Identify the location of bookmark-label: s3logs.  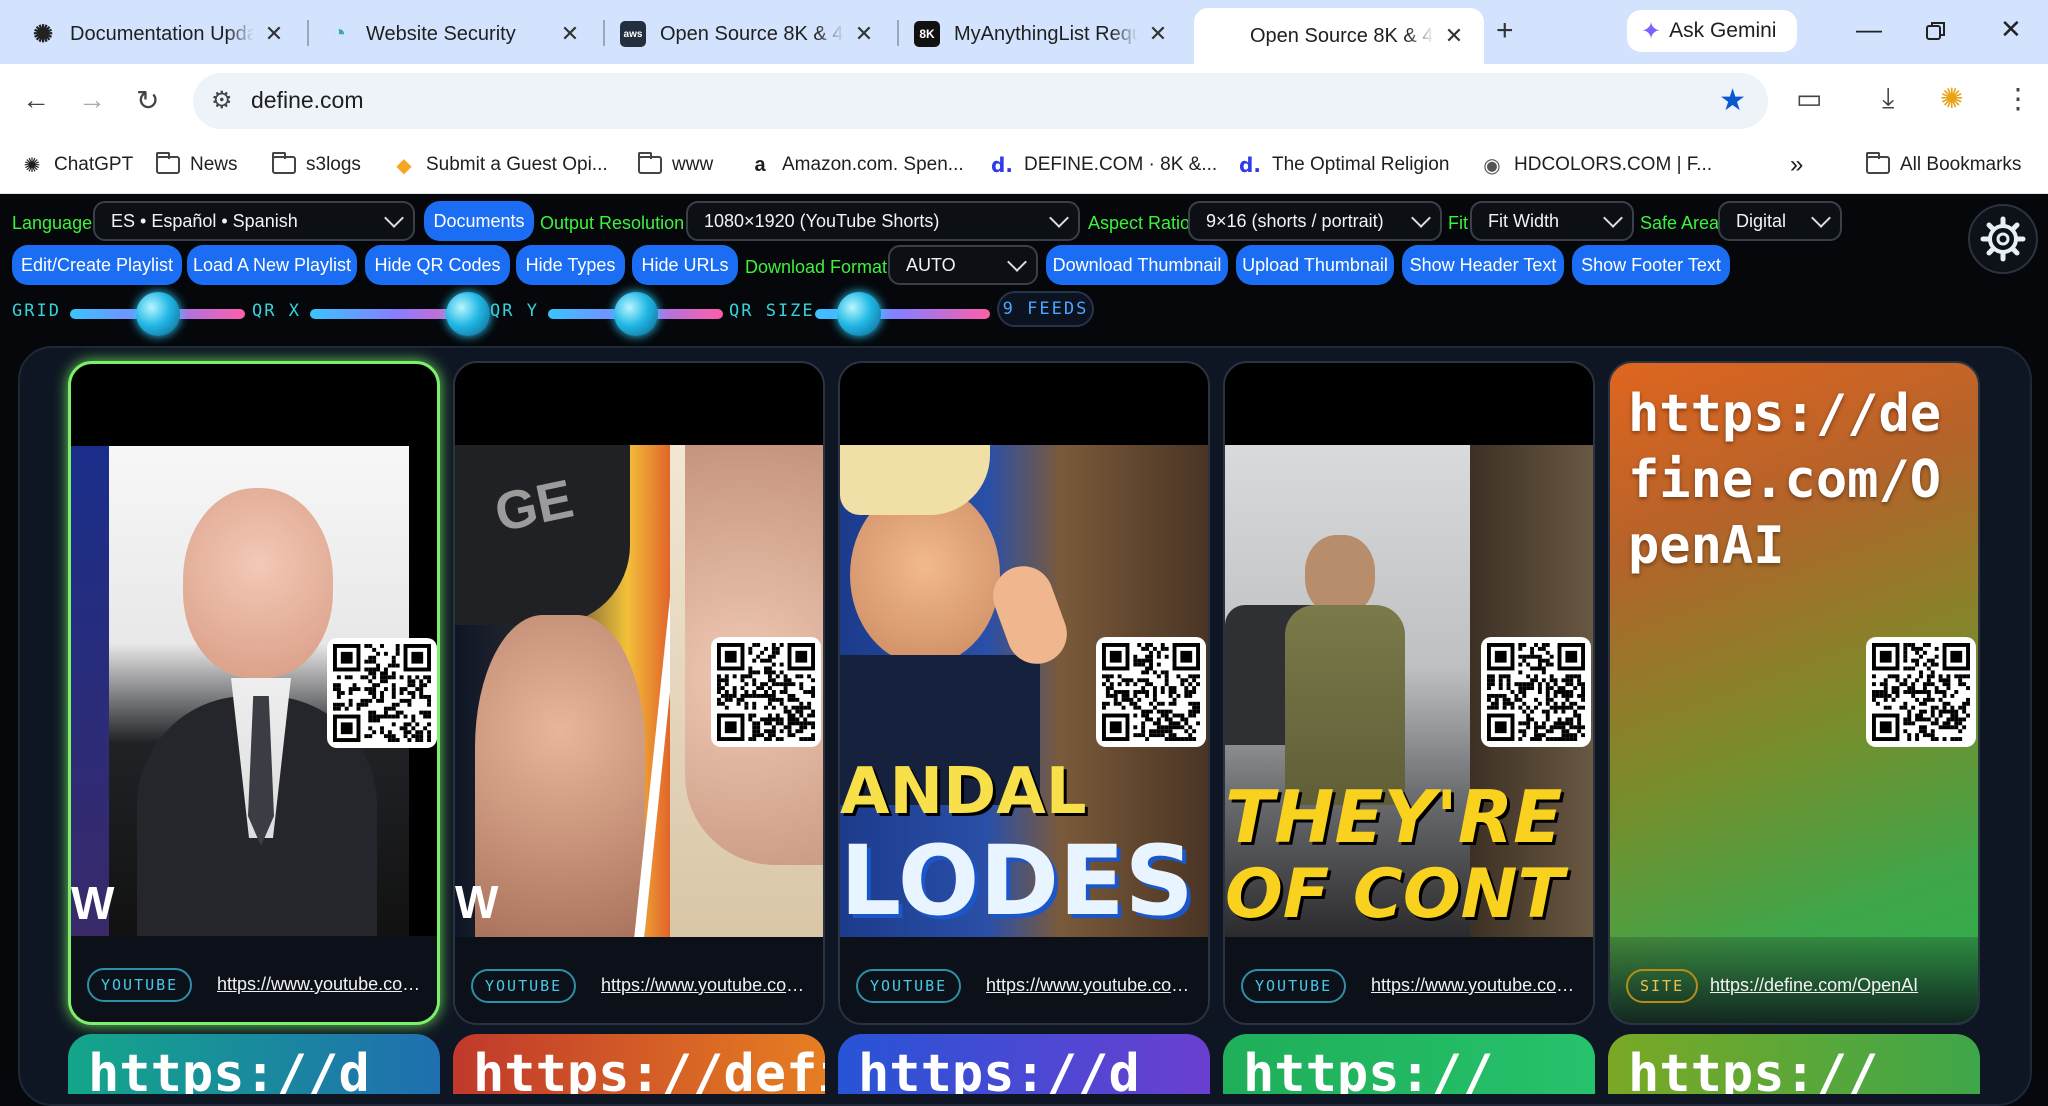
(333, 164).